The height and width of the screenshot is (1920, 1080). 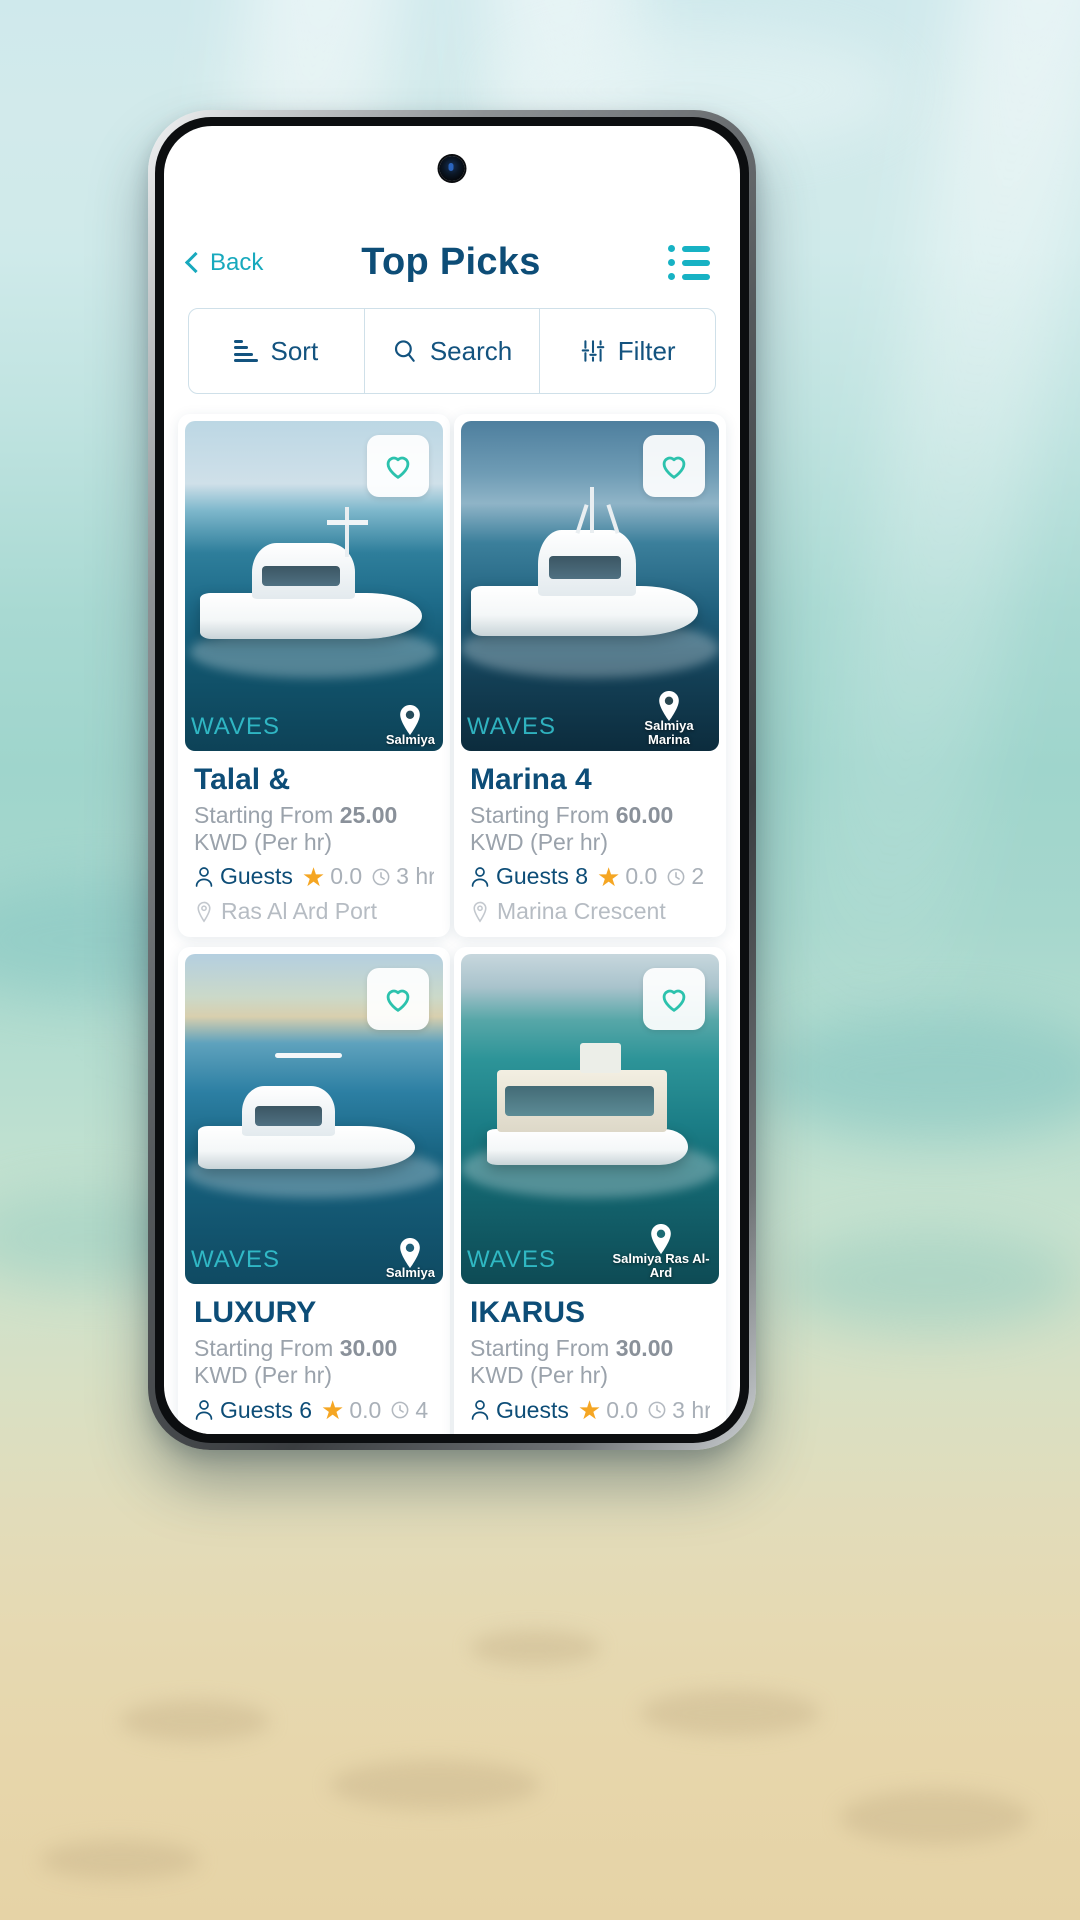 I want to click on sort-button: Sort, so click(x=277, y=351).